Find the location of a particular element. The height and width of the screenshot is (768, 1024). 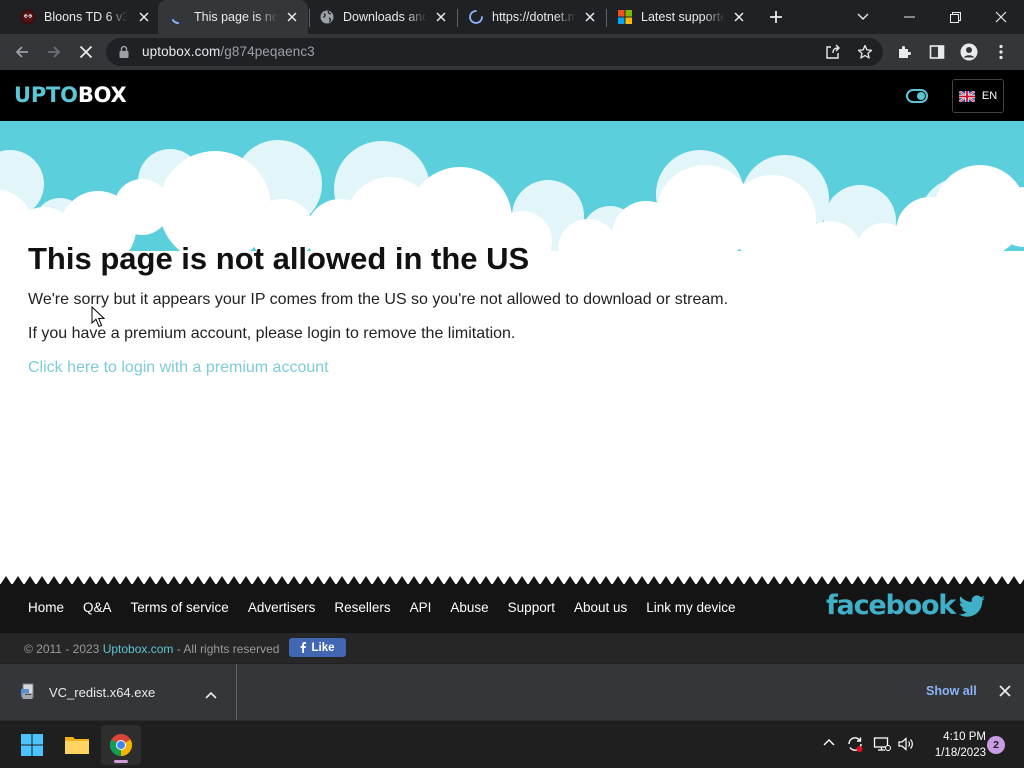

facebook-like-button: Like is located at coordinates (317, 647).